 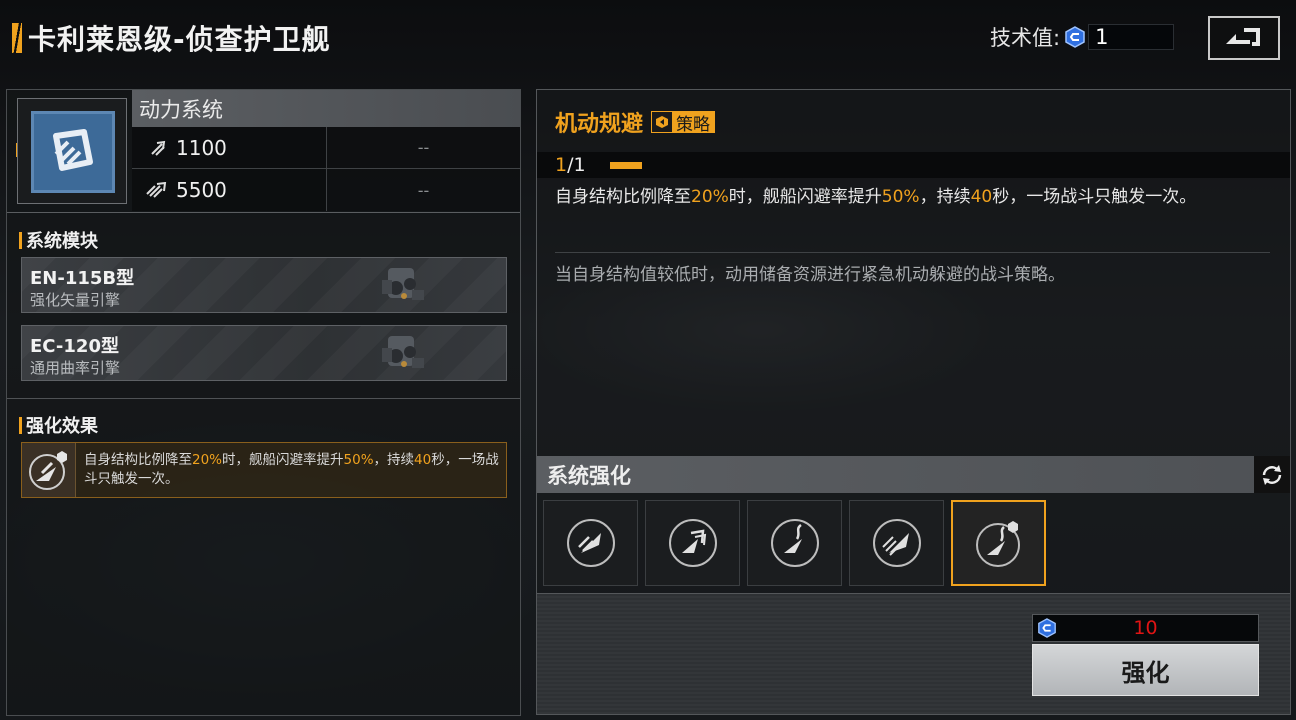 What do you see at coordinates (561, 165) in the screenshot?
I see `level-current: 1` at bounding box center [561, 165].